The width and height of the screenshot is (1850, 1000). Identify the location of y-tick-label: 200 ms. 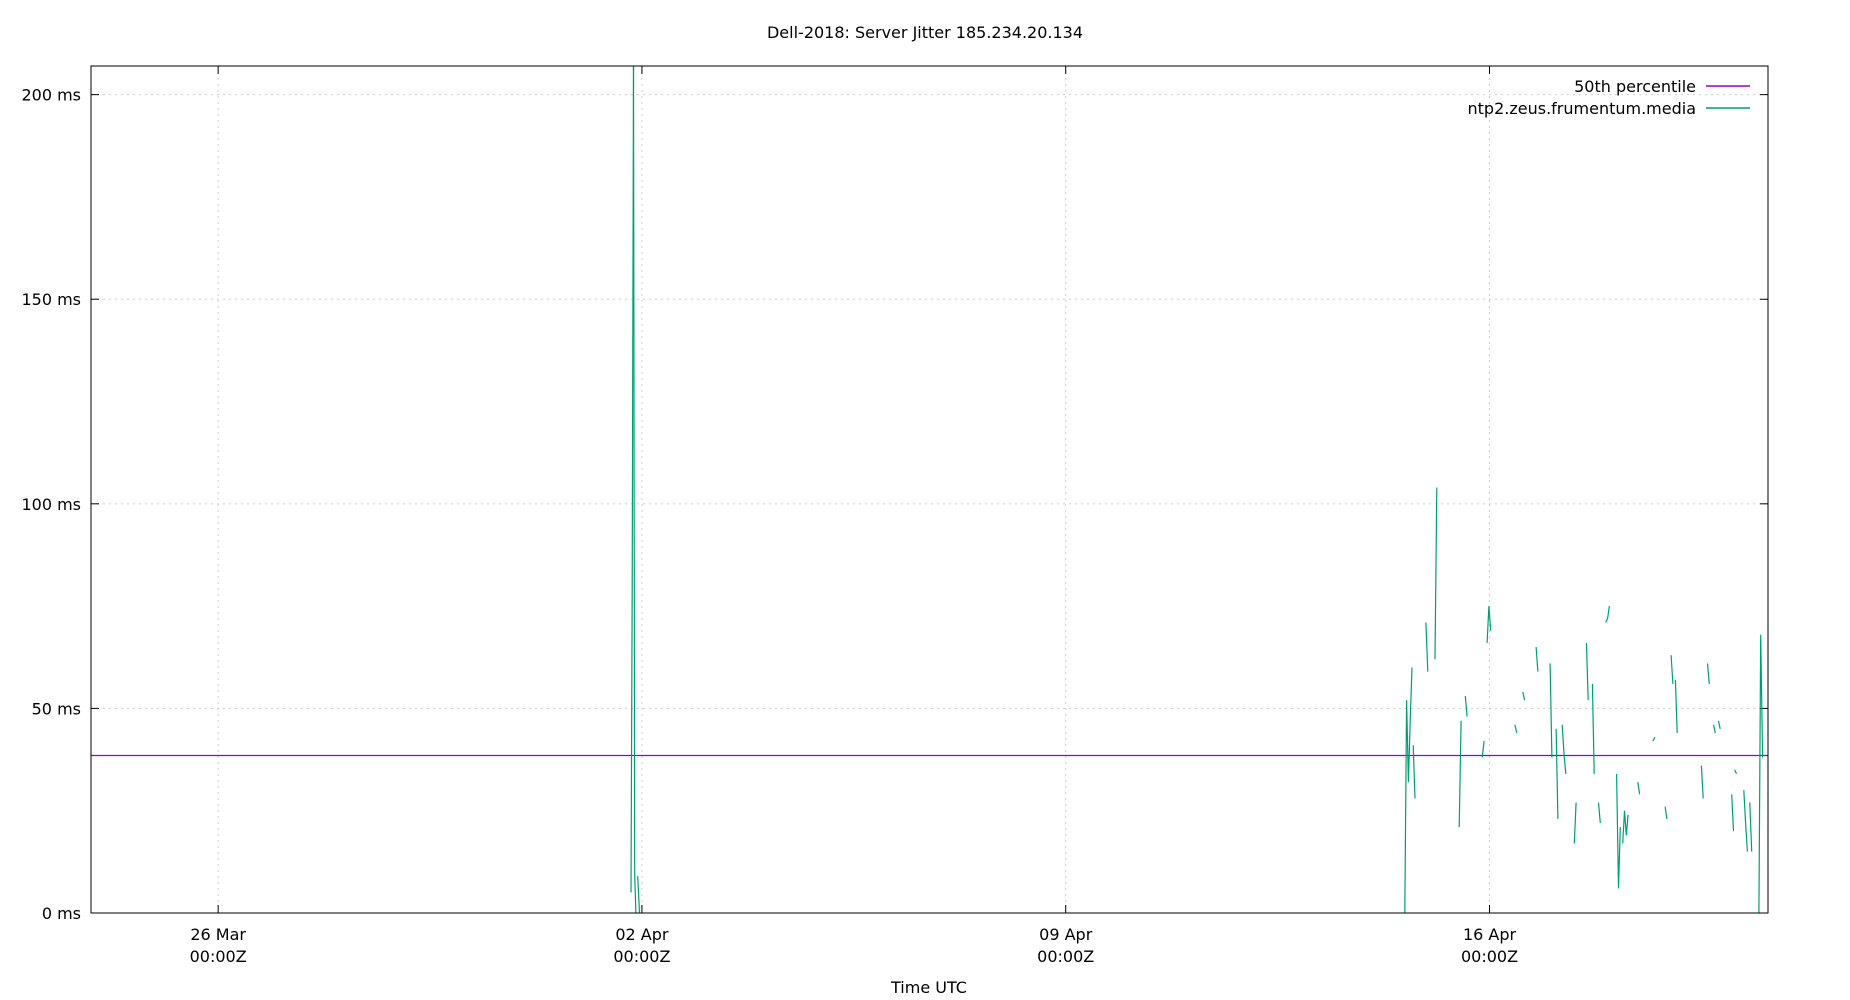
(51, 95).